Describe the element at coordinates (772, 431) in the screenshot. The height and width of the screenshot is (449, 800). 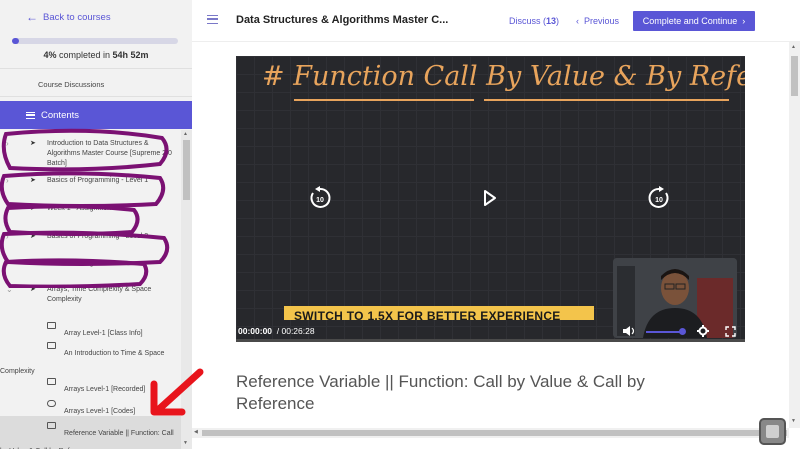
I see `chat-widget-button` at that location.